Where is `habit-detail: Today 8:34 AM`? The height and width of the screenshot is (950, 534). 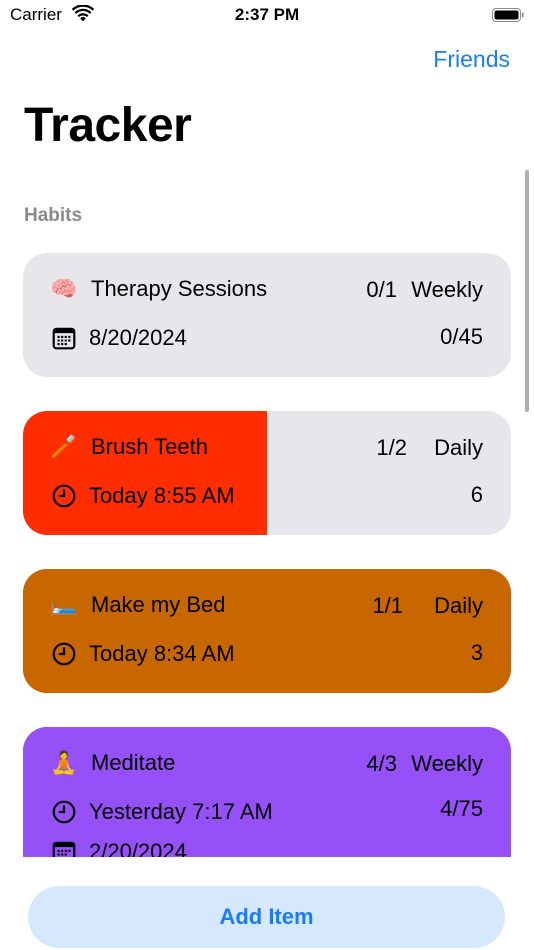
habit-detail: Today 8:34 AM is located at coordinates (162, 653).